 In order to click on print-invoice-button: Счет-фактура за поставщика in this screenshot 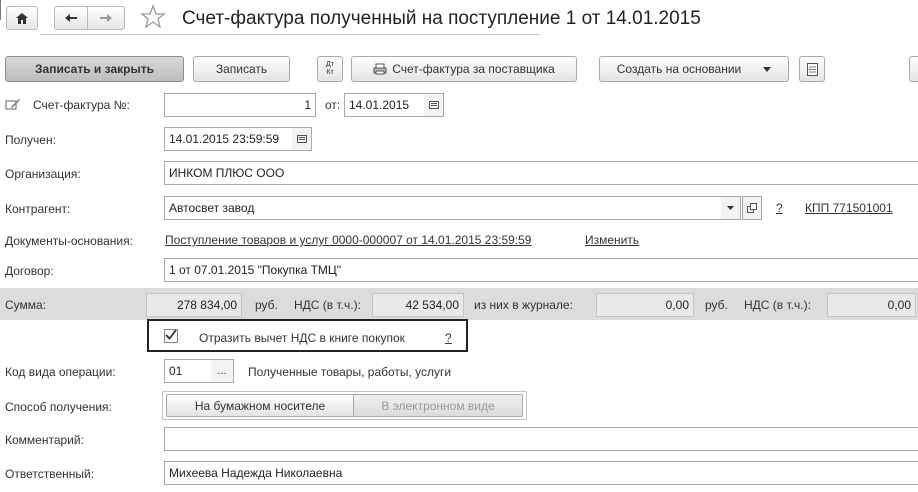, I will do `click(464, 69)`.